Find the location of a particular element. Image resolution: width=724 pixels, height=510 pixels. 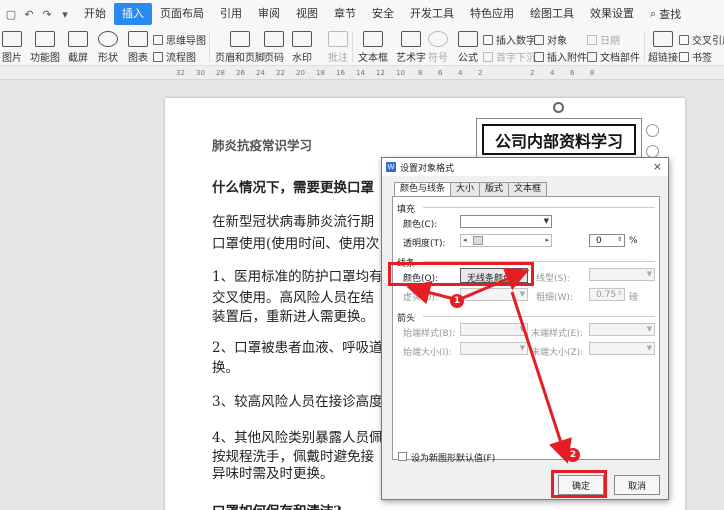

end-style-label: 末端样式(E): is located at coordinates (557, 334).